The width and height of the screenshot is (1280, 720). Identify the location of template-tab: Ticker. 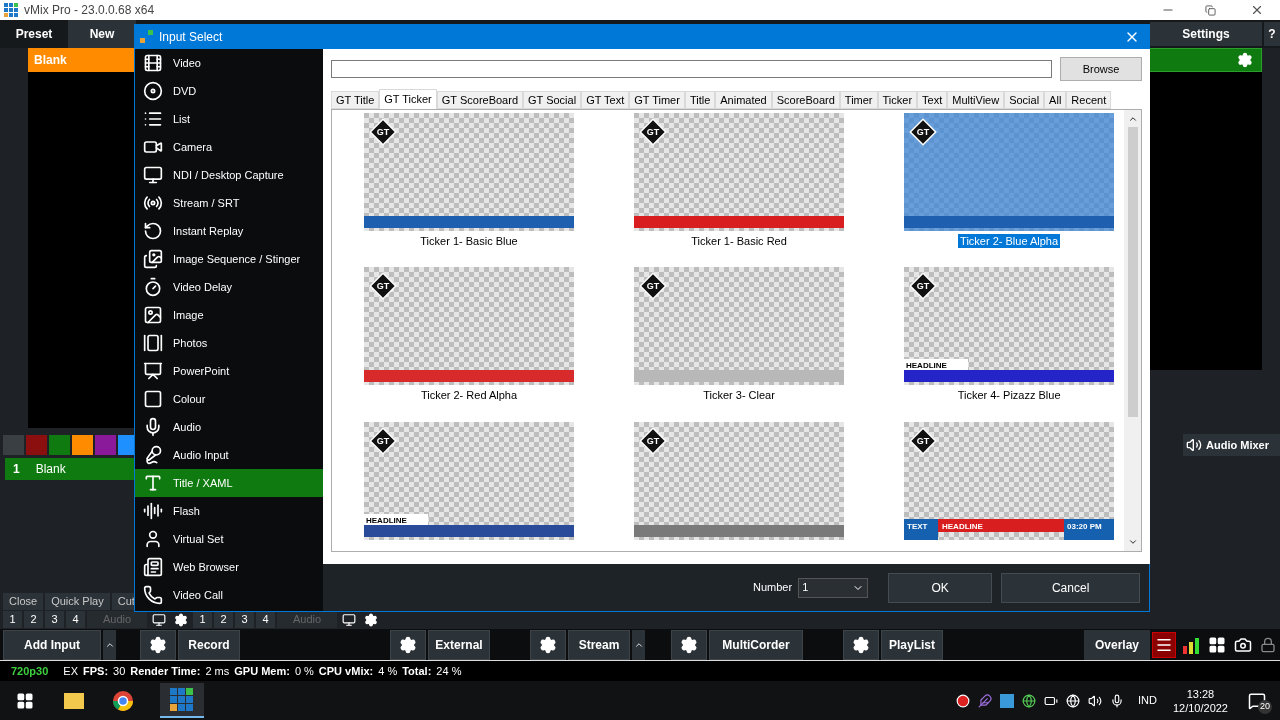
(897, 100).